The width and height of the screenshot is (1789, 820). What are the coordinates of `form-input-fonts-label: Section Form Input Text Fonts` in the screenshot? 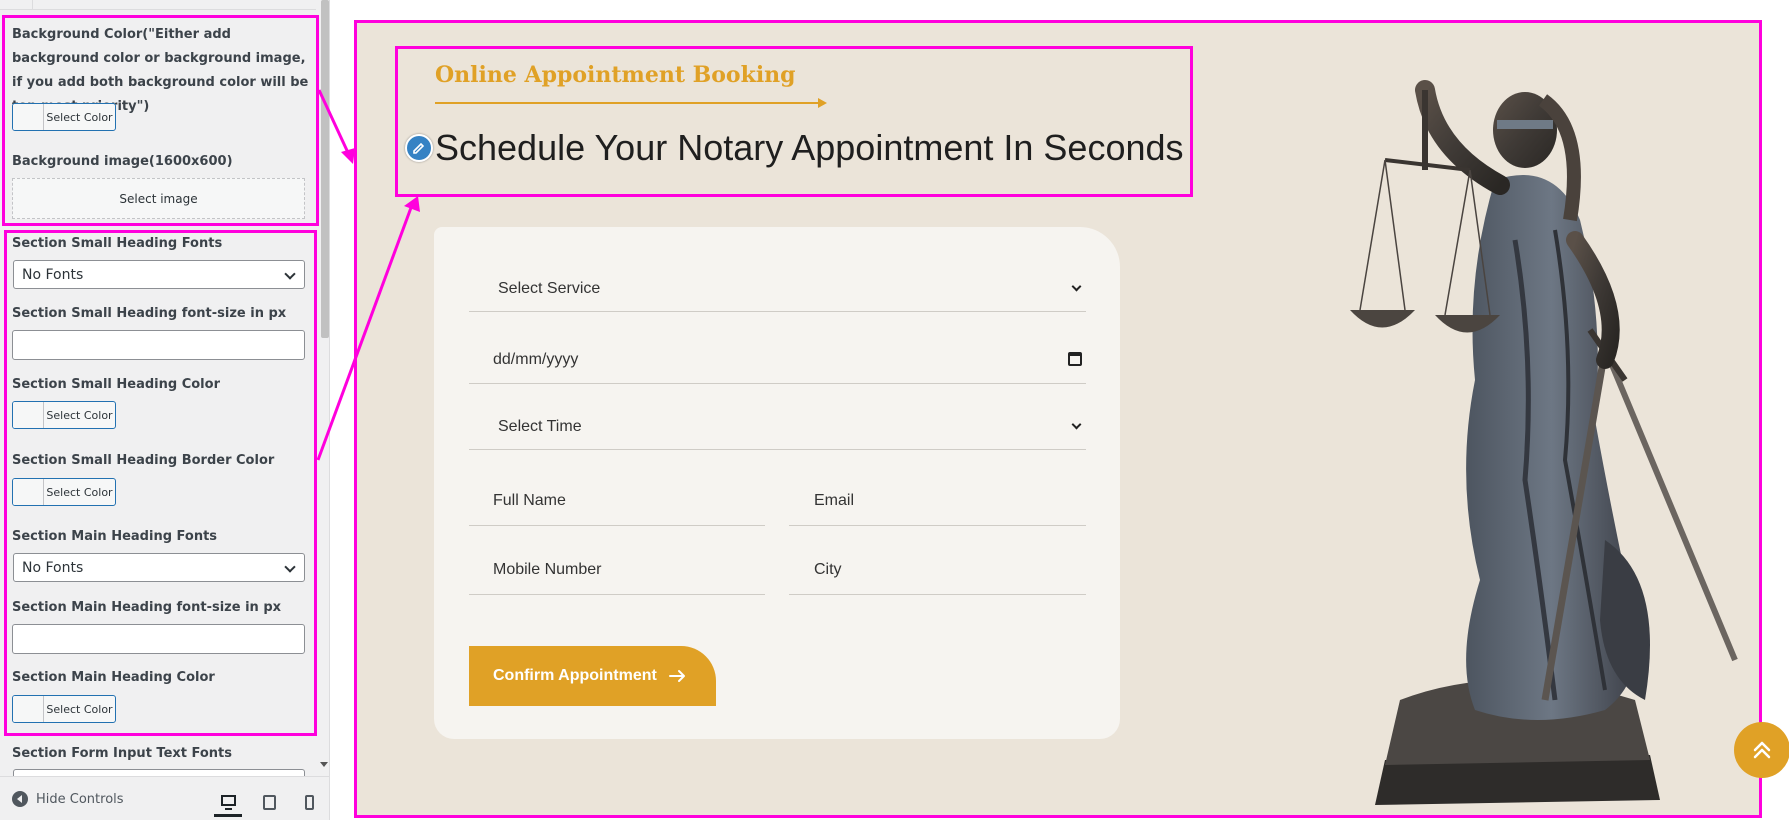 It's located at (122, 753).